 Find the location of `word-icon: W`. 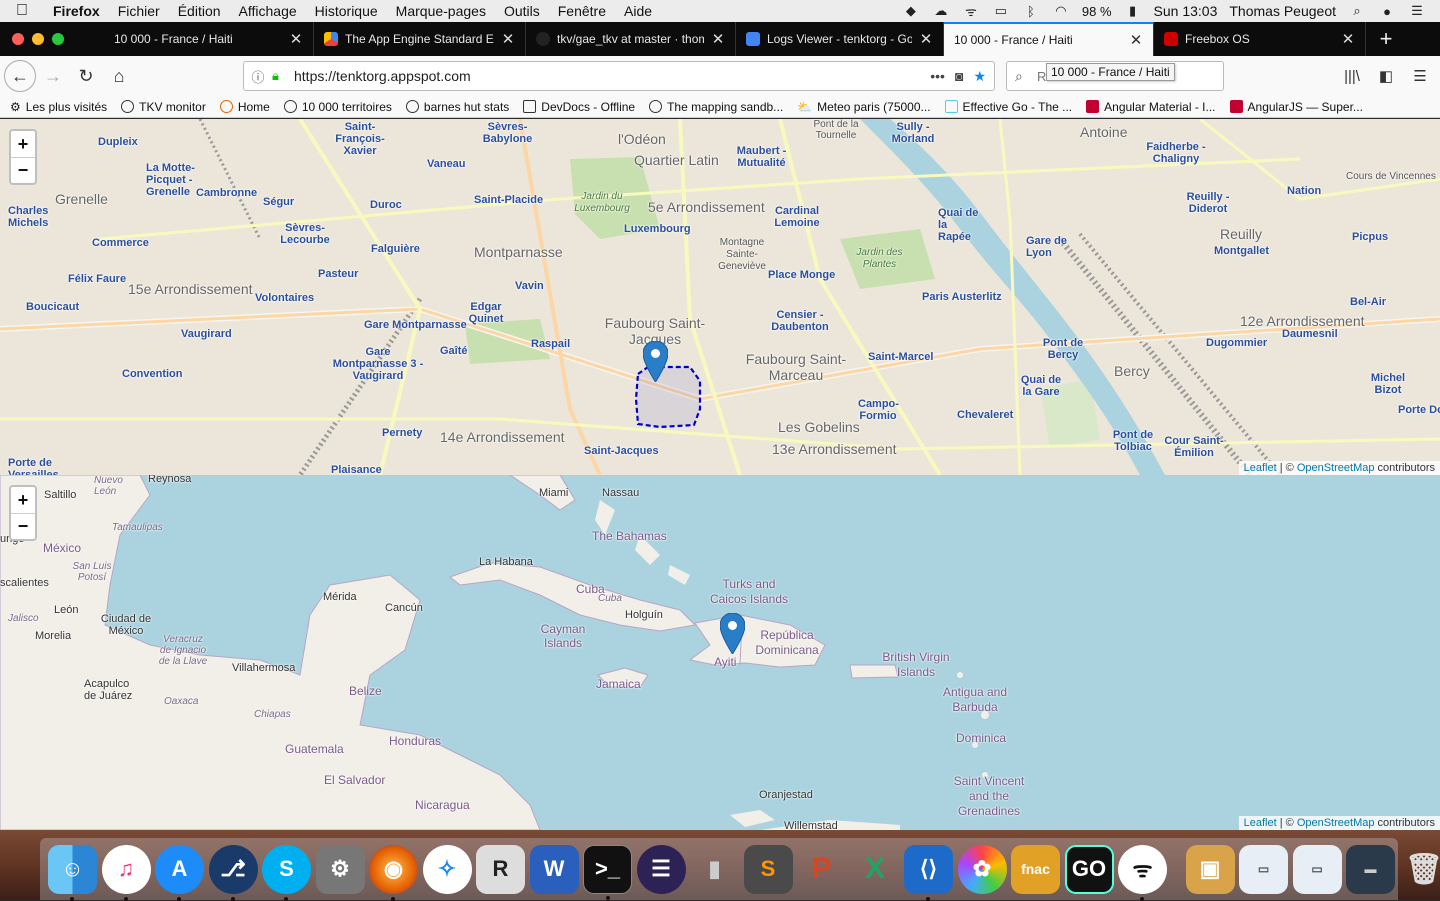

word-icon: W is located at coordinates (554, 869).